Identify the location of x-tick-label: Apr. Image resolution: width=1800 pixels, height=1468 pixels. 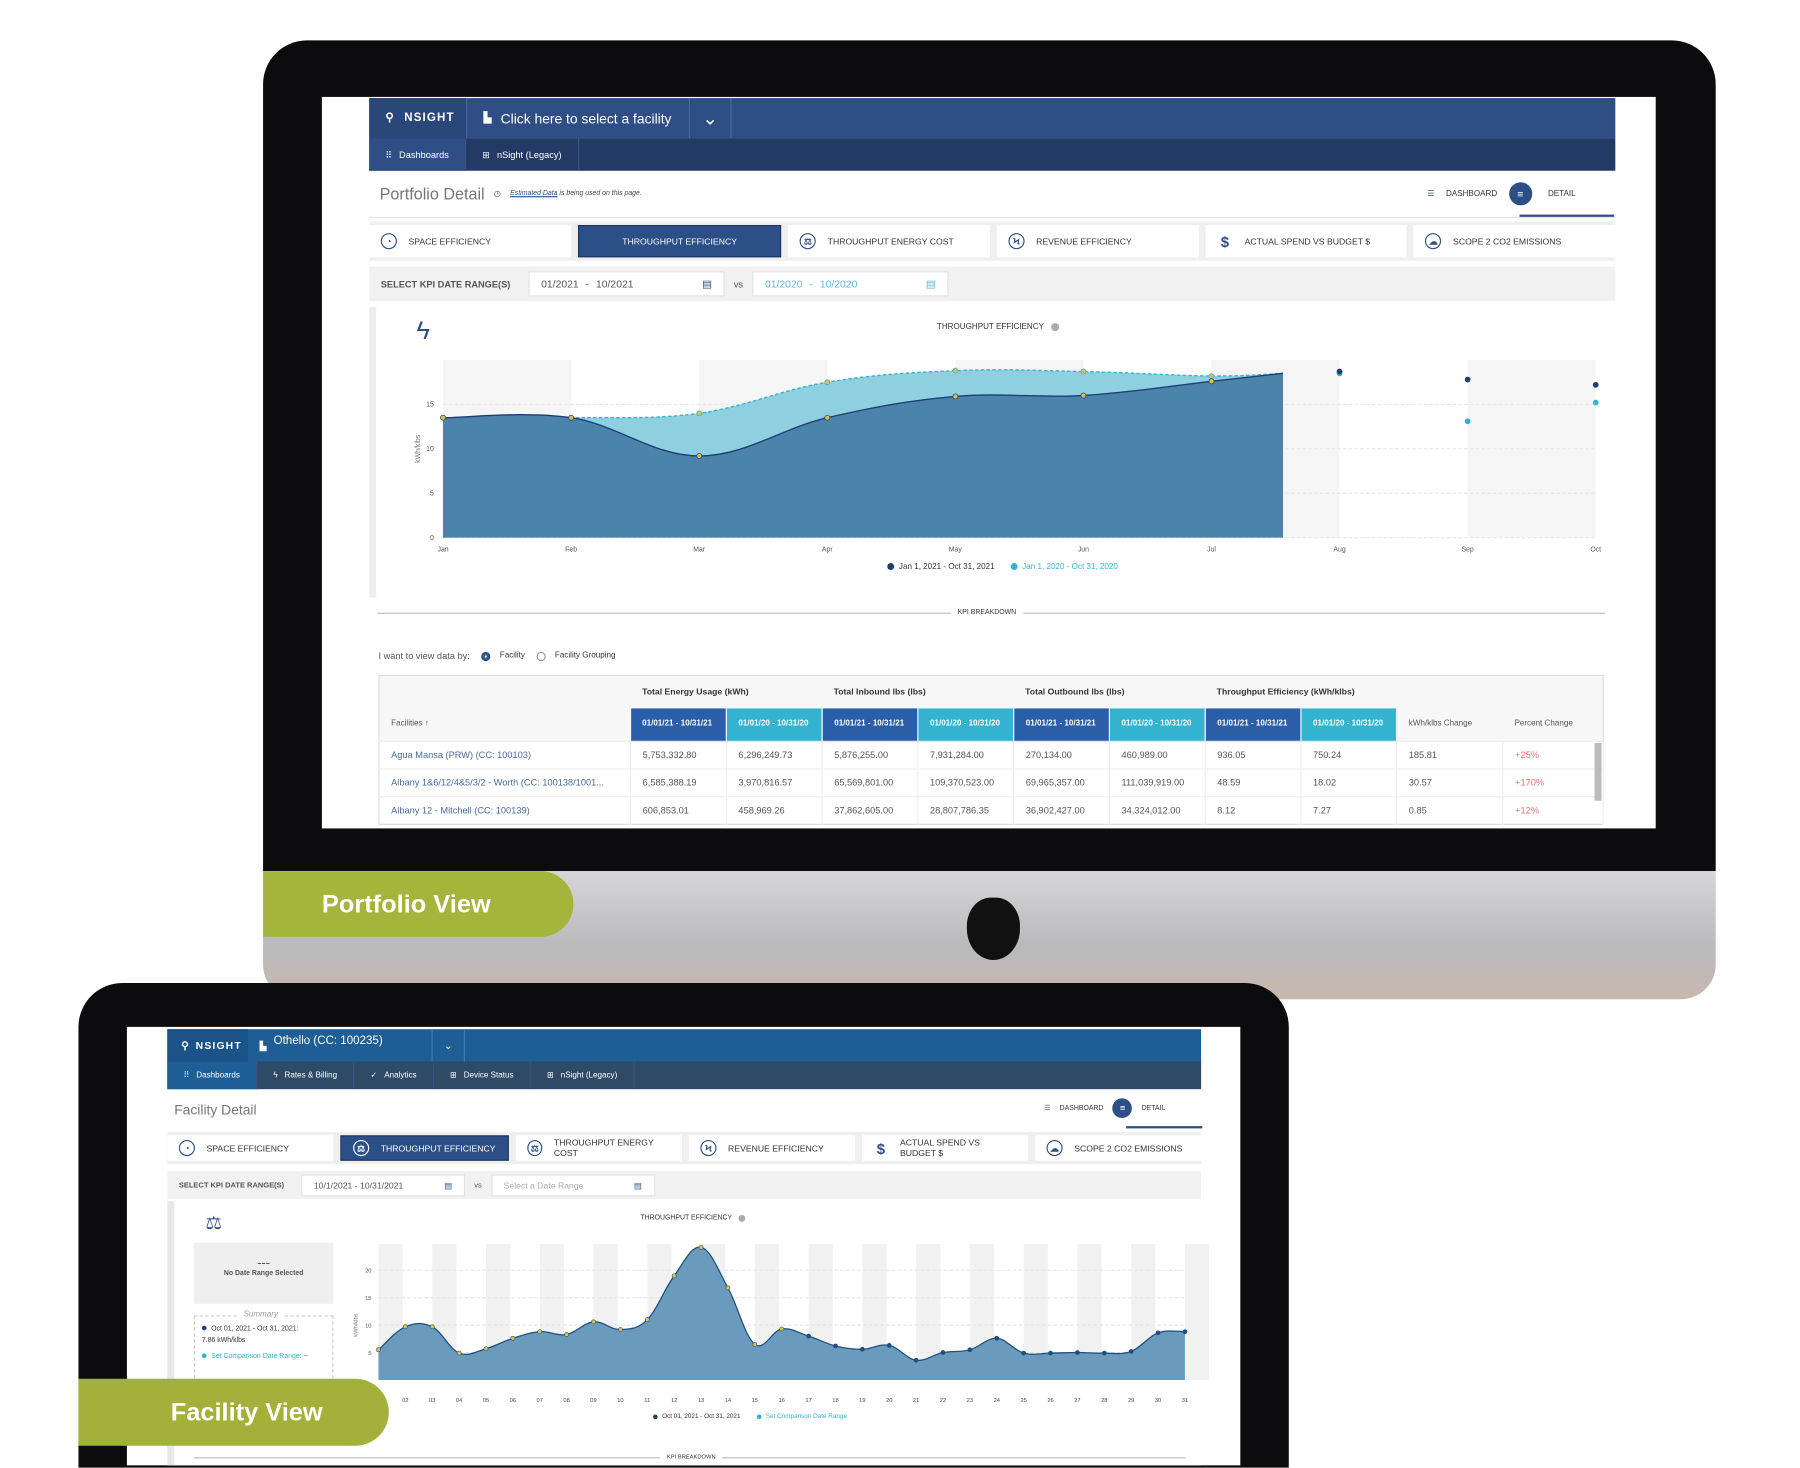
(827, 550).